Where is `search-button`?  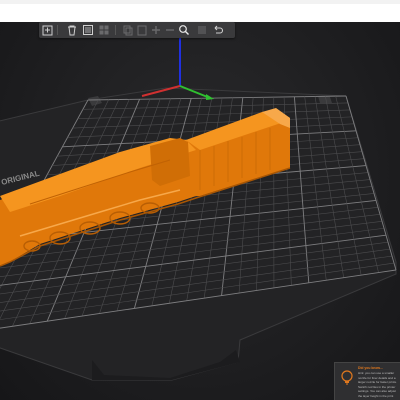
search-button is located at coordinates (184, 30).